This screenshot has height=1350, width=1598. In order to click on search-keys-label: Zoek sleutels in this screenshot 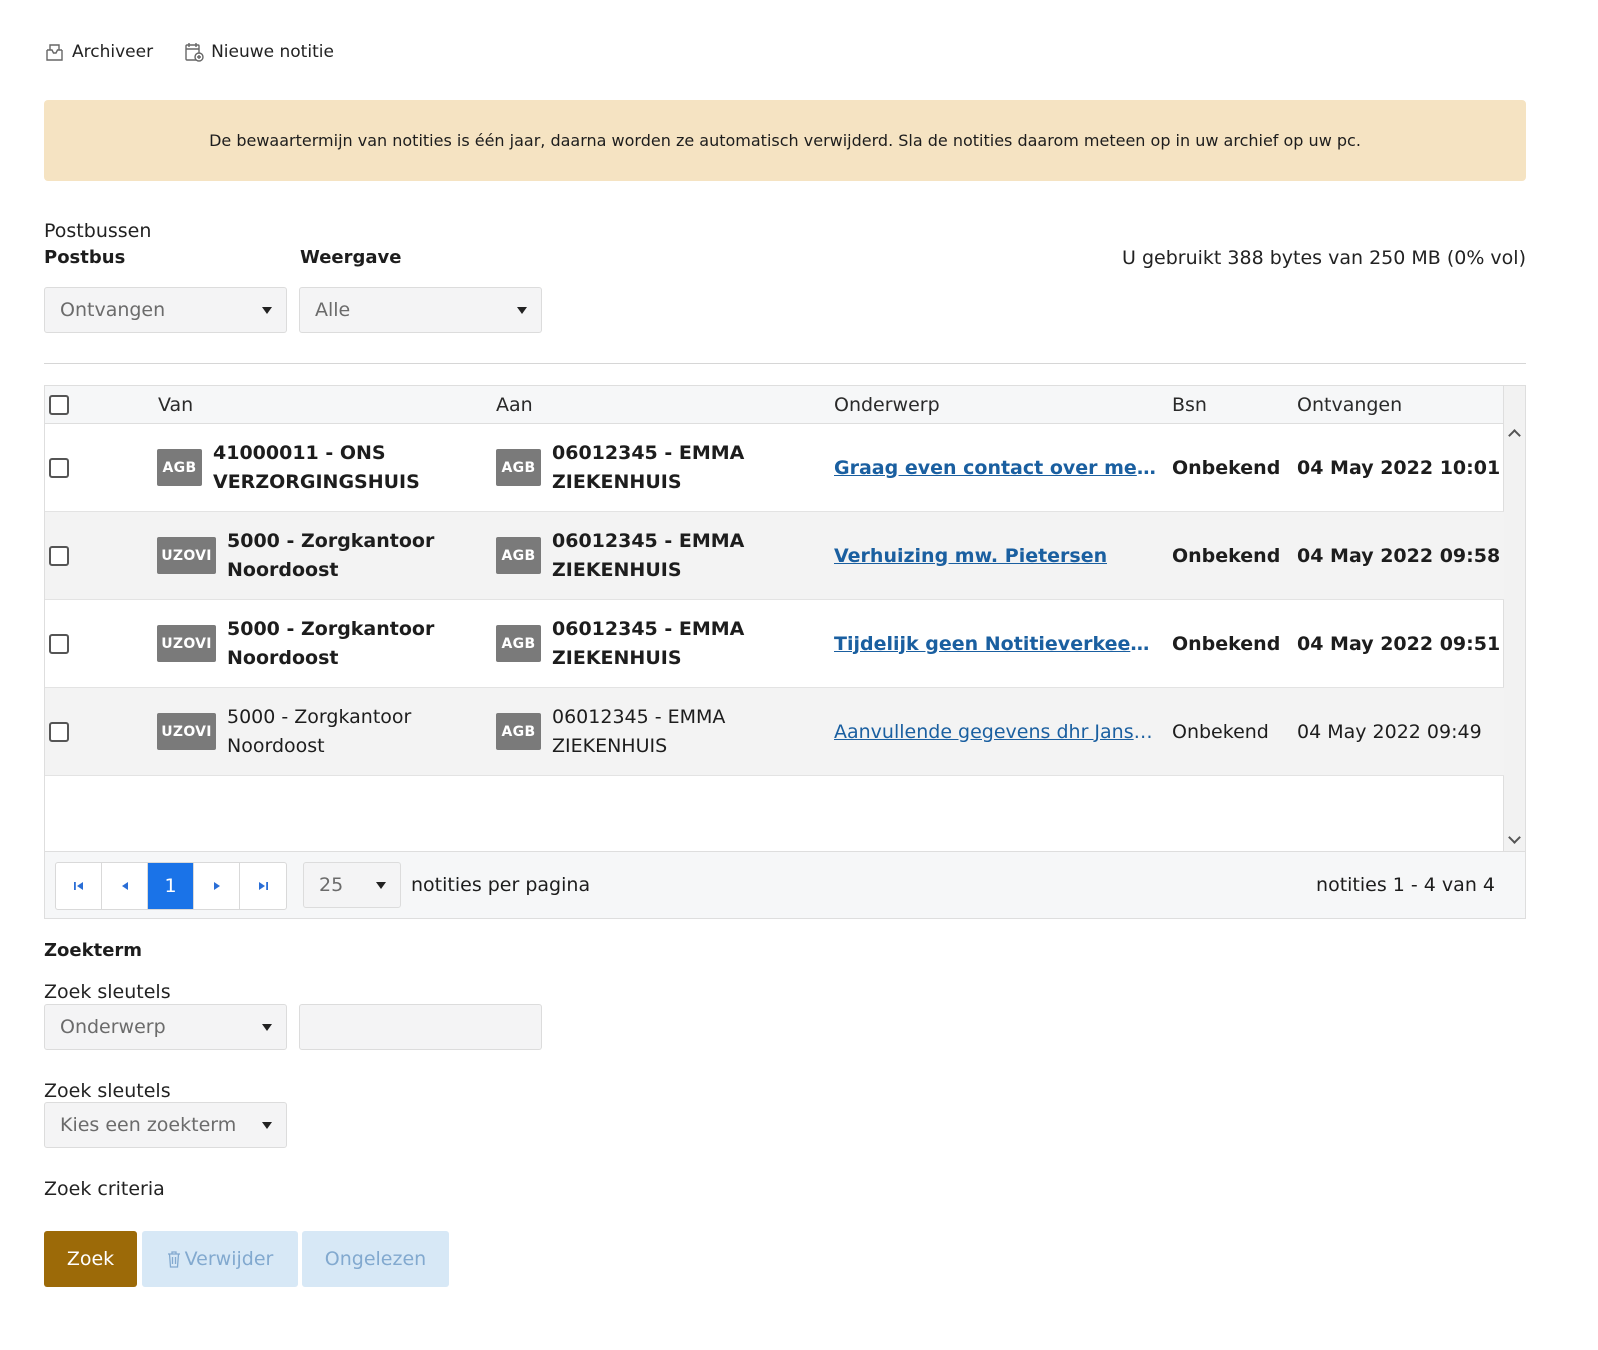, I will do `click(107, 992)`.